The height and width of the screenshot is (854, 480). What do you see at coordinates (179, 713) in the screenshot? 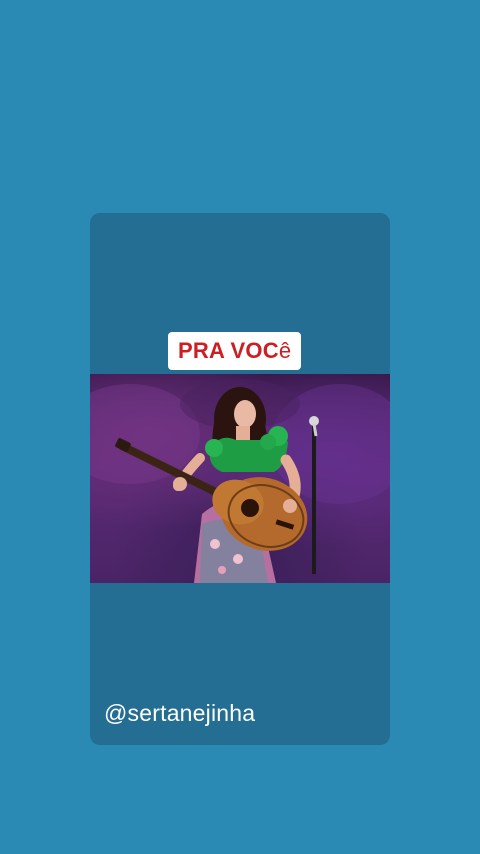
I see `username-mention: @sertanejinha` at bounding box center [179, 713].